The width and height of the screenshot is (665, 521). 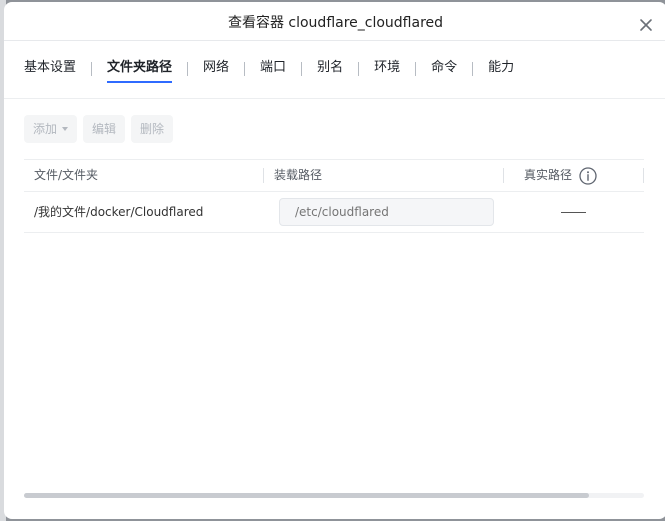 What do you see at coordinates (298, 175) in the screenshot?
I see `column-header-mount-path: 装载路径` at bounding box center [298, 175].